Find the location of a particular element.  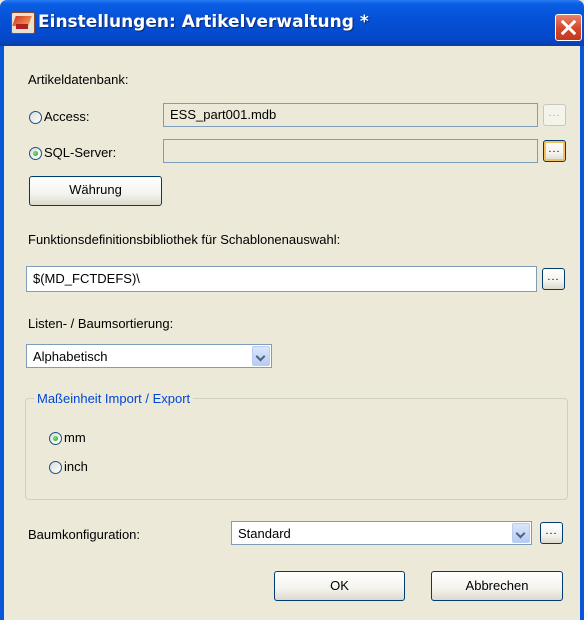

title-bar: Einstellungen: Artikelverwaltung * is located at coordinates (292, 23).